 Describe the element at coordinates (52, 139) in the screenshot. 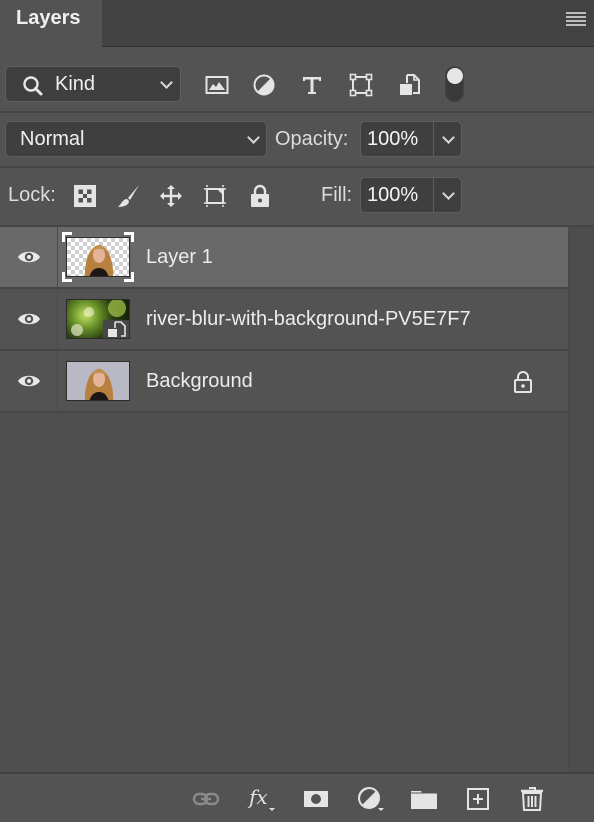

I see `blend-mode-value: Normal` at that location.